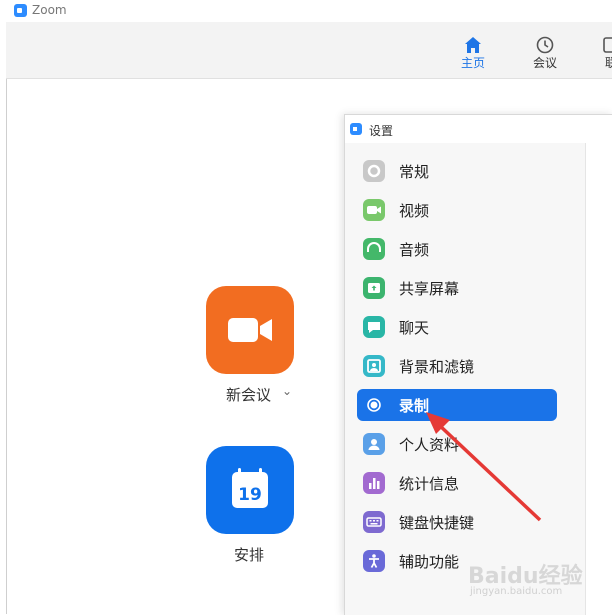 The image size is (612, 615). I want to click on menu-item-label: 聊天, so click(414, 328).